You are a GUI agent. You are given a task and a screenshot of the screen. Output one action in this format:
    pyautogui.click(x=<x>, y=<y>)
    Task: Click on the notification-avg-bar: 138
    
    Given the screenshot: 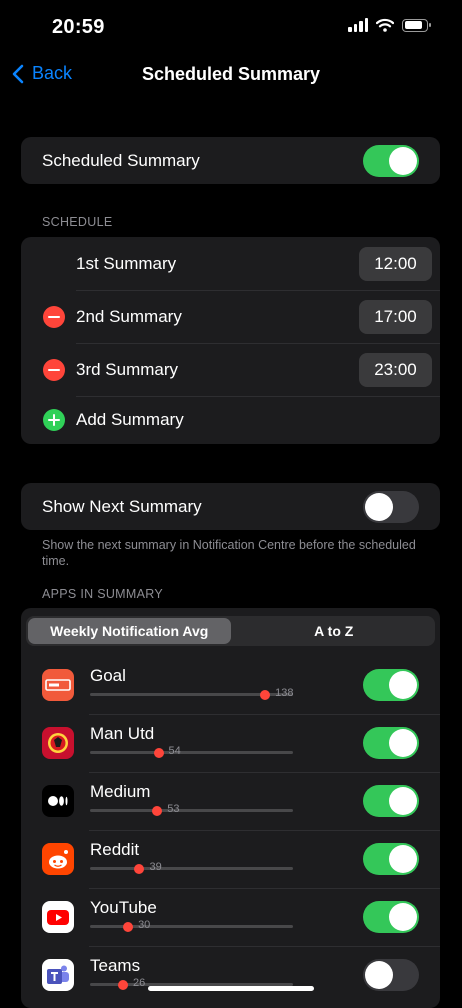 What is the action you would take?
    pyautogui.click(x=191, y=693)
    